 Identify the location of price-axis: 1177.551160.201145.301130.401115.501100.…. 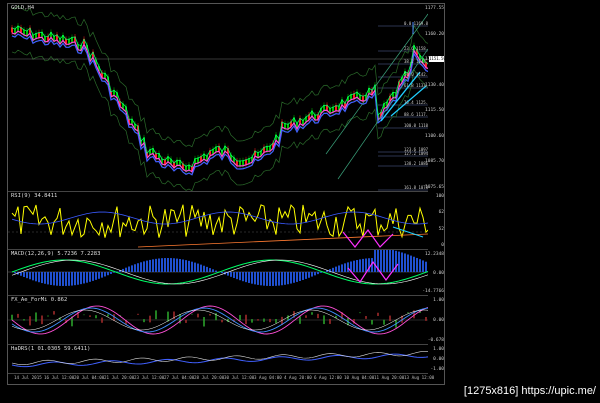
(434, 97).